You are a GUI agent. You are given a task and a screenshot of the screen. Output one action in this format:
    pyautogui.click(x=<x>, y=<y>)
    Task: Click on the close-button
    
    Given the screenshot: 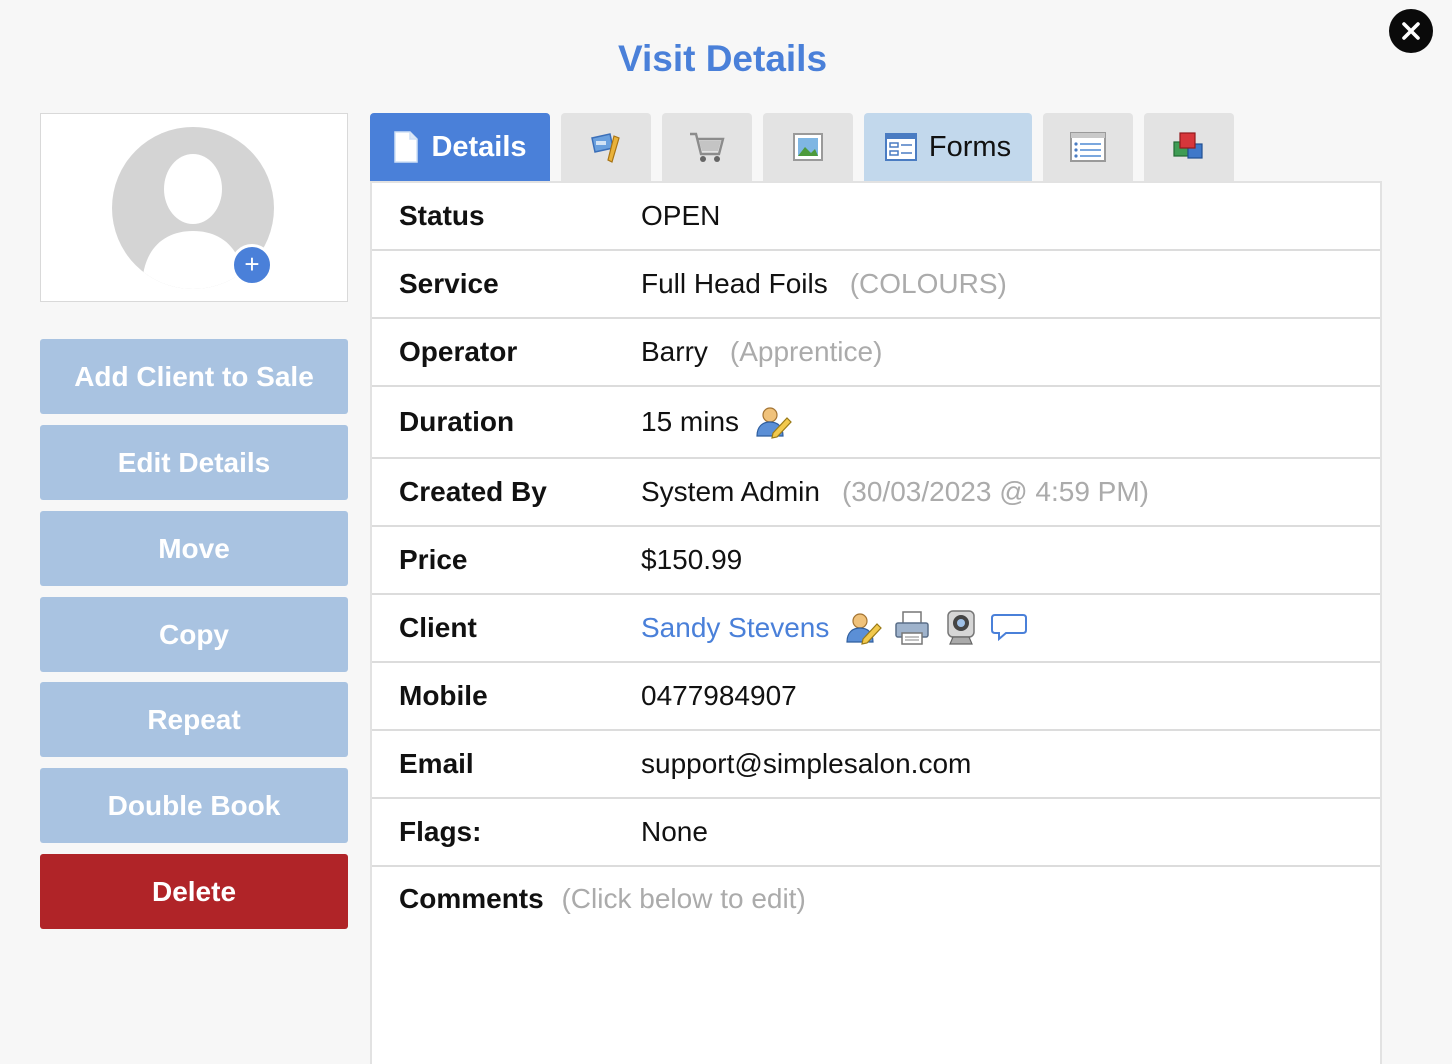 What is the action you would take?
    pyautogui.click(x=1411, y=31)
    